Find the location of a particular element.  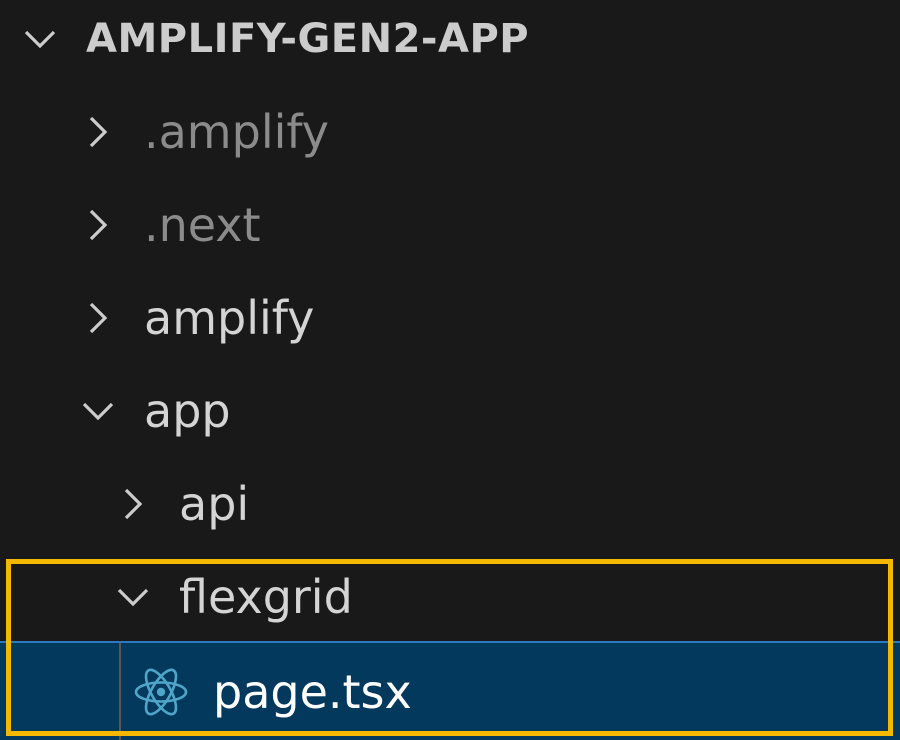

folder-label: api is located at coordinates (214, 503).